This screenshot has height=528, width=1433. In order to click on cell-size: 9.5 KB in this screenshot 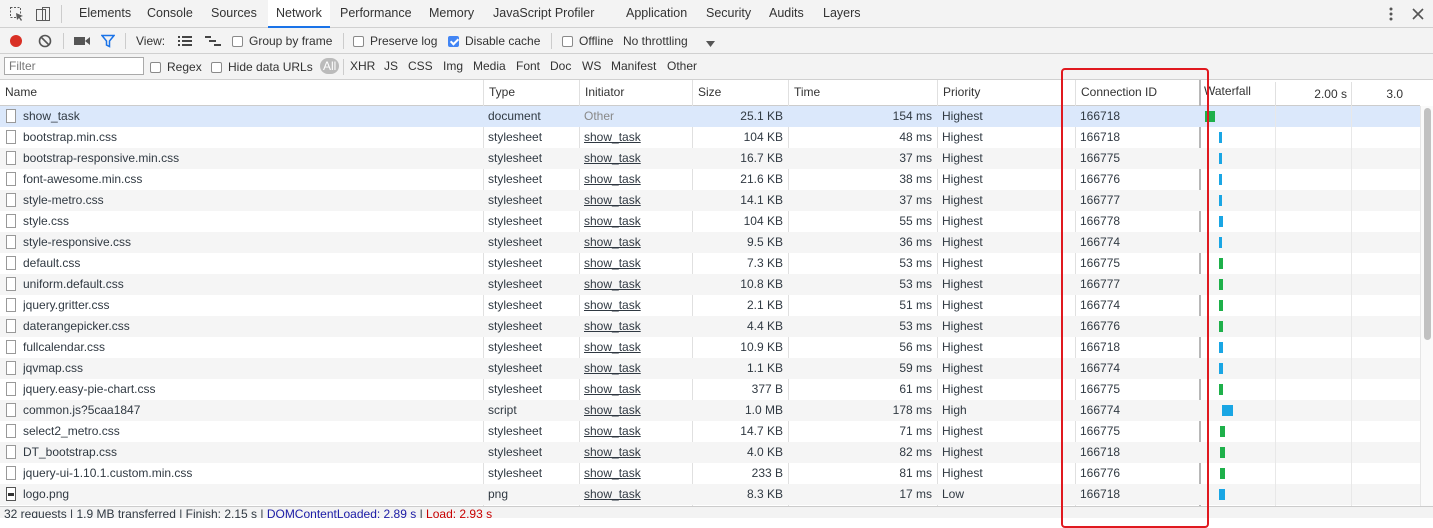, I will do `click(764, 242)`.